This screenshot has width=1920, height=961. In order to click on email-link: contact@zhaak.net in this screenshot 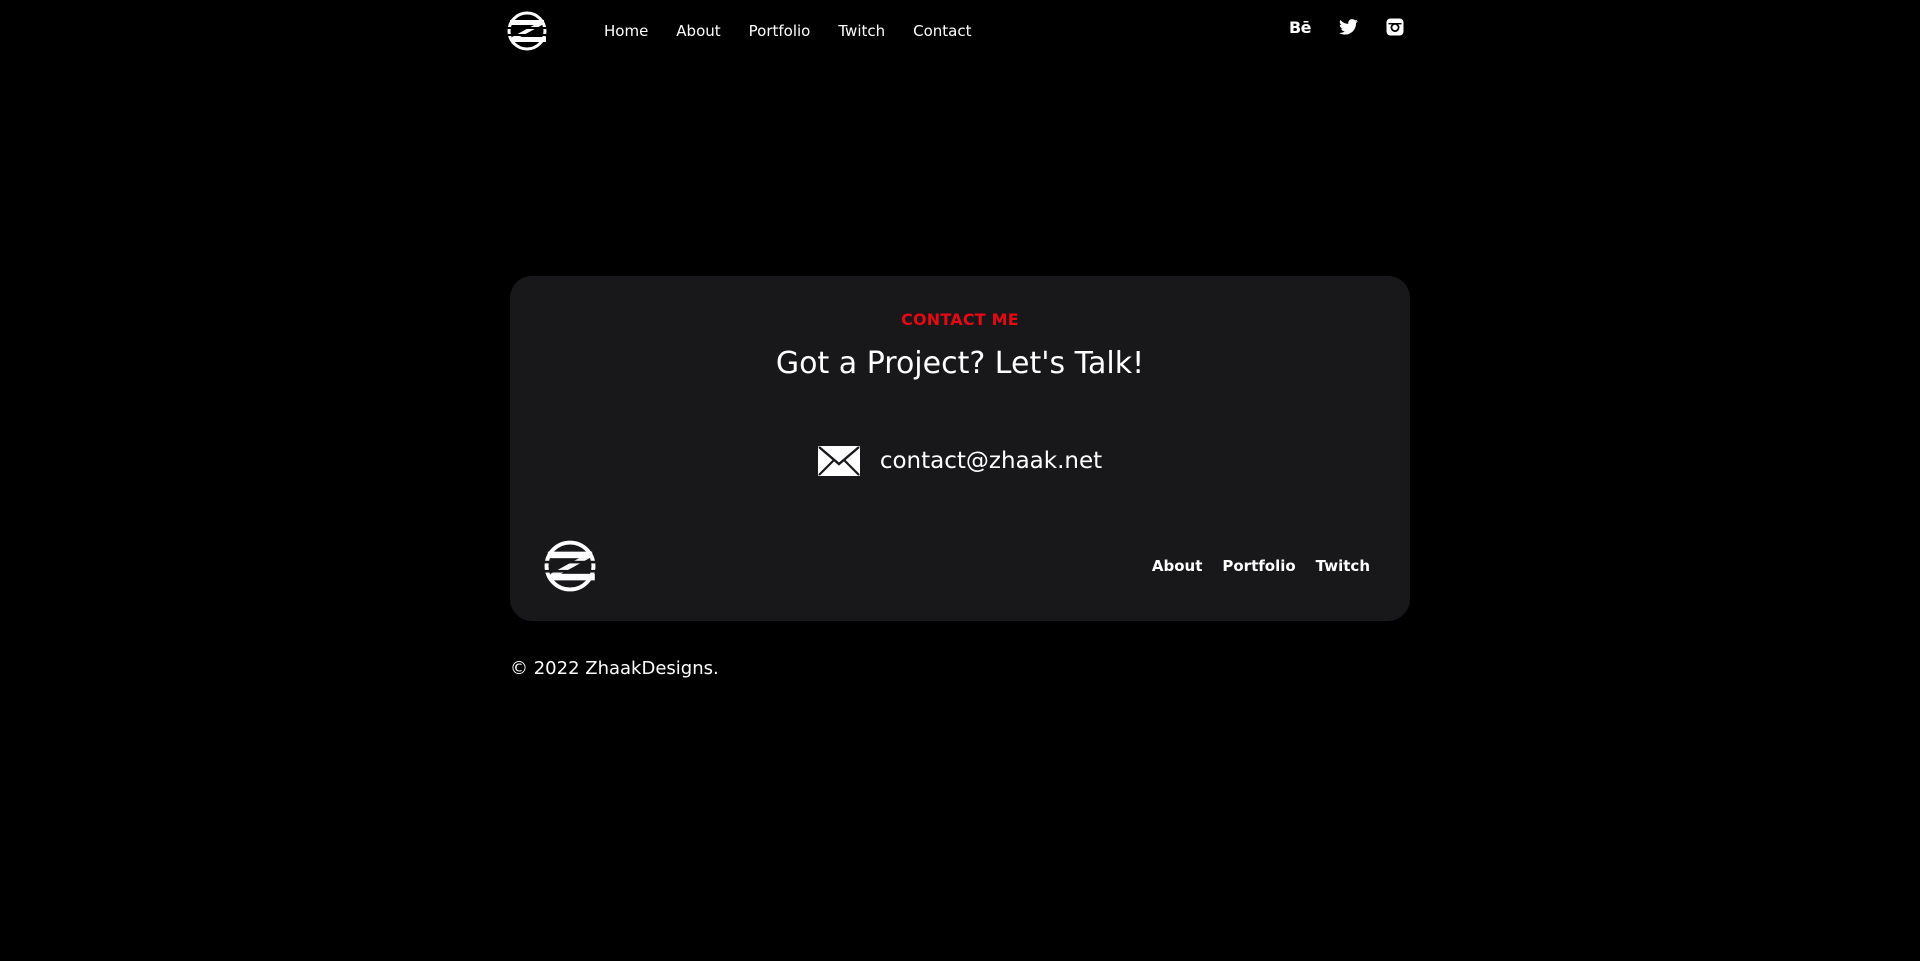, I will do `click(991, 461)`.